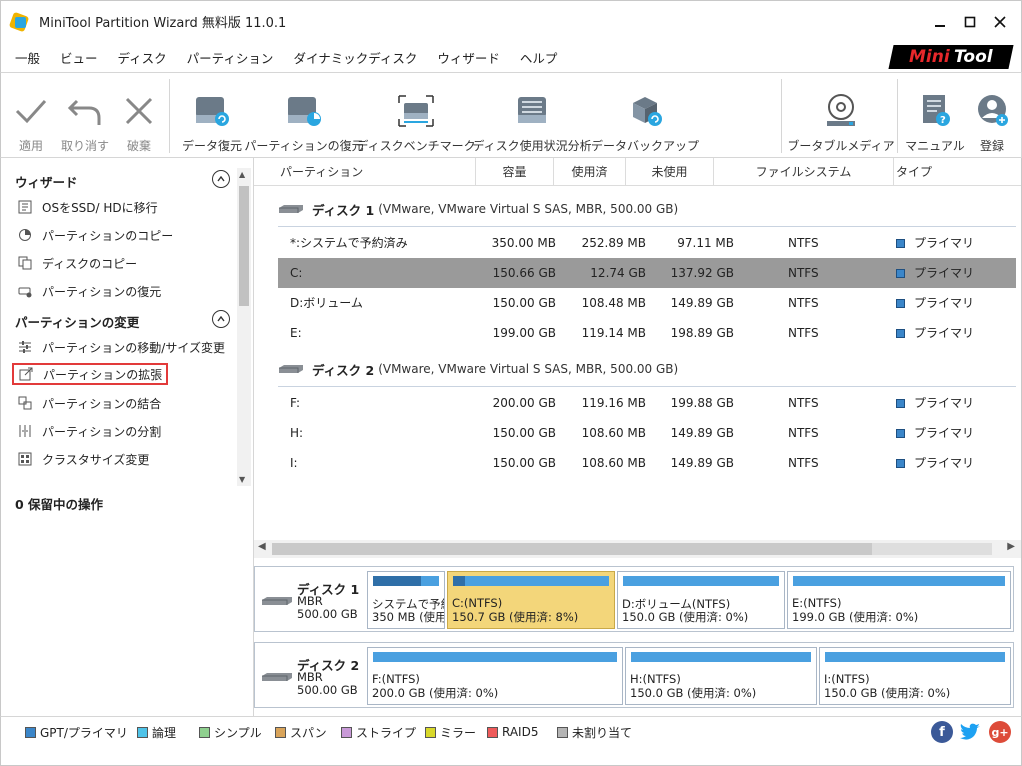 This screenshot has height=766, width=1022. I want to click on change-collapse-button, so click(221, 319).